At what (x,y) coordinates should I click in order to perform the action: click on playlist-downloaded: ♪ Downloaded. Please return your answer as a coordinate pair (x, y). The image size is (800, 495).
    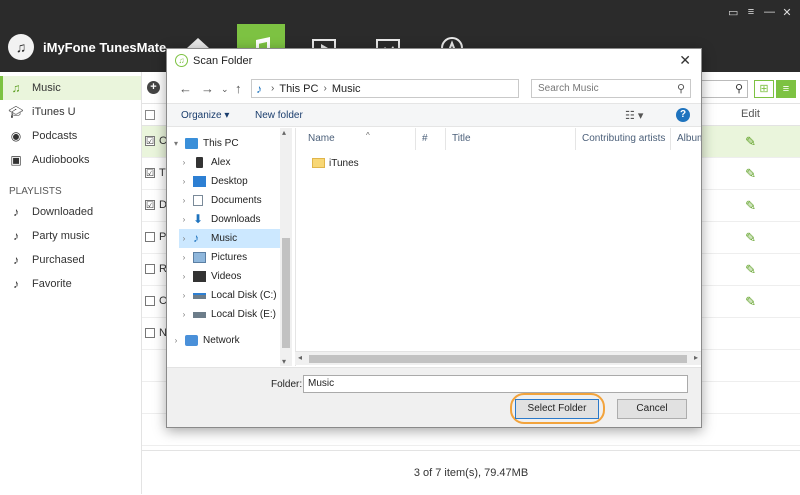
    Looking at the image, I should click on (70, 212).